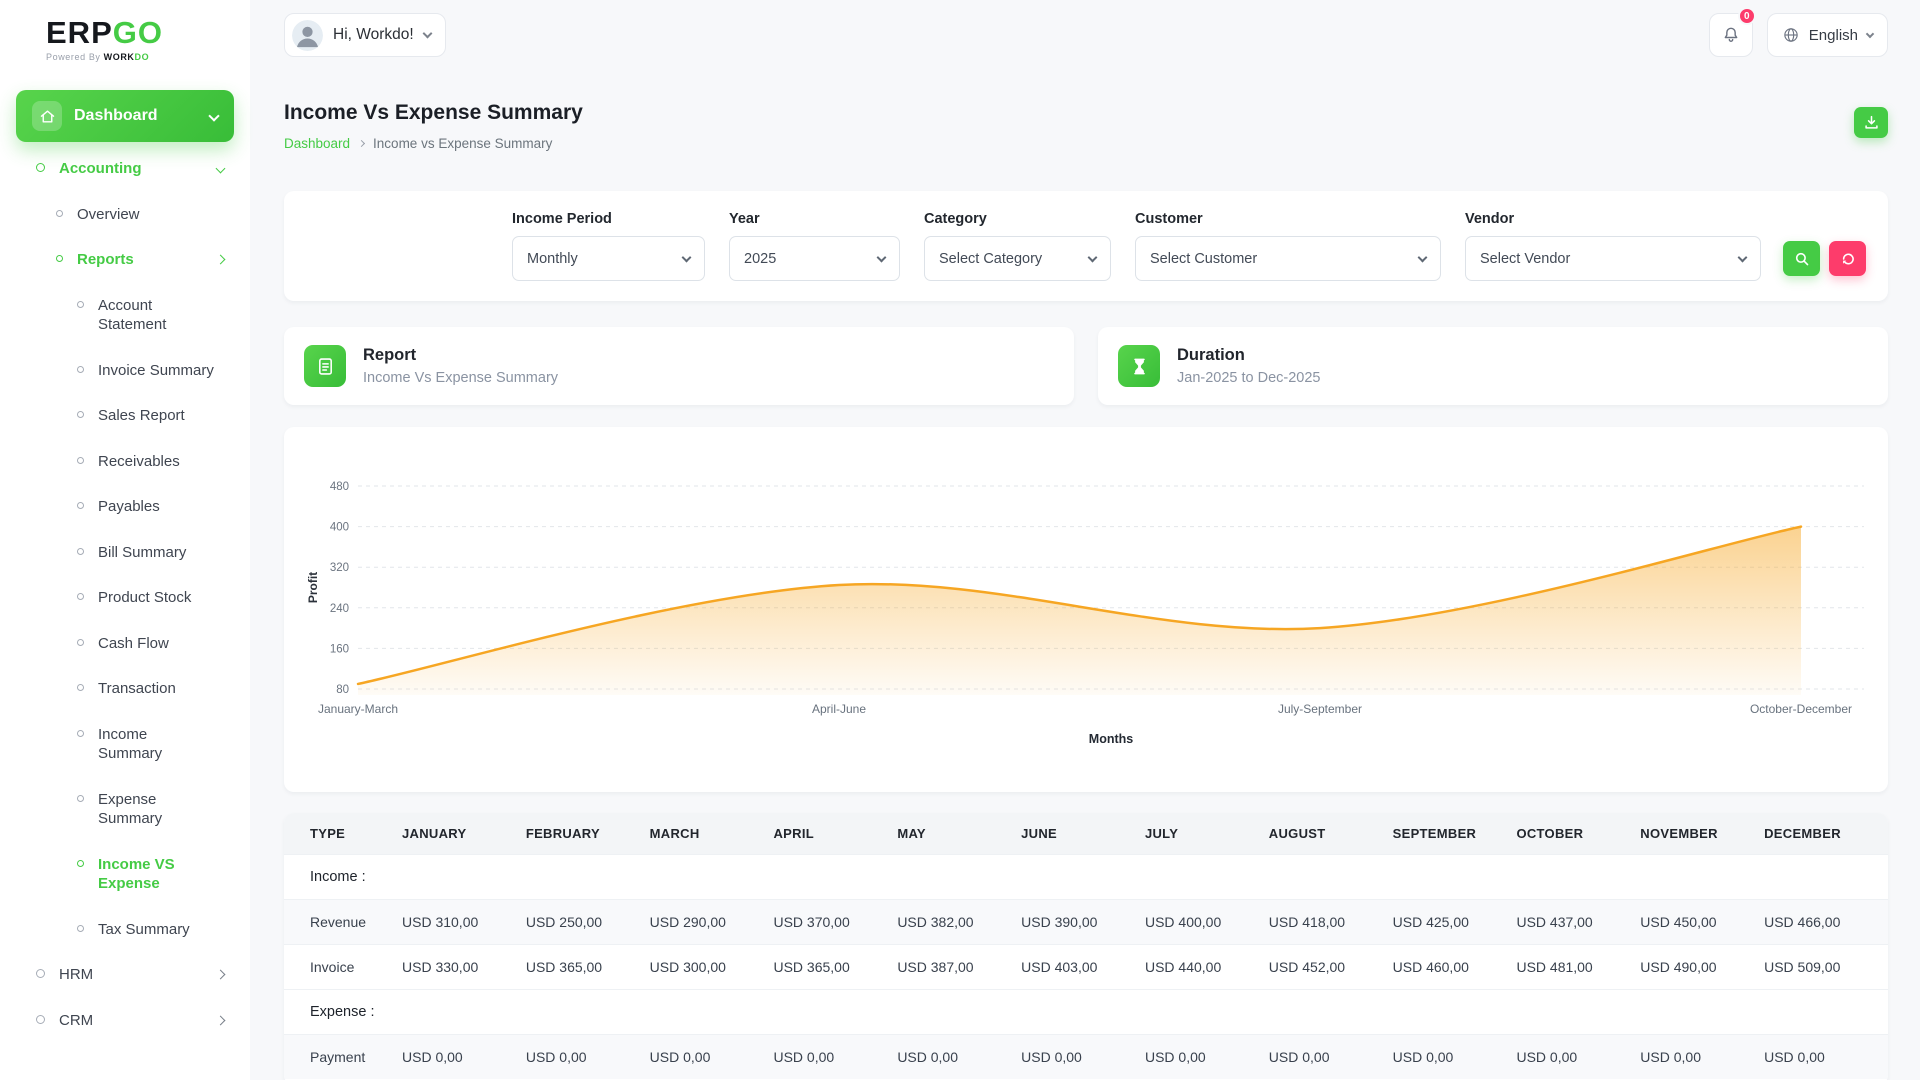 The width and height of the screenshot is (1920, 1080). Describe the element at coordinates (1833, 35) in the screenshot. I see `language-label: English` at that location.